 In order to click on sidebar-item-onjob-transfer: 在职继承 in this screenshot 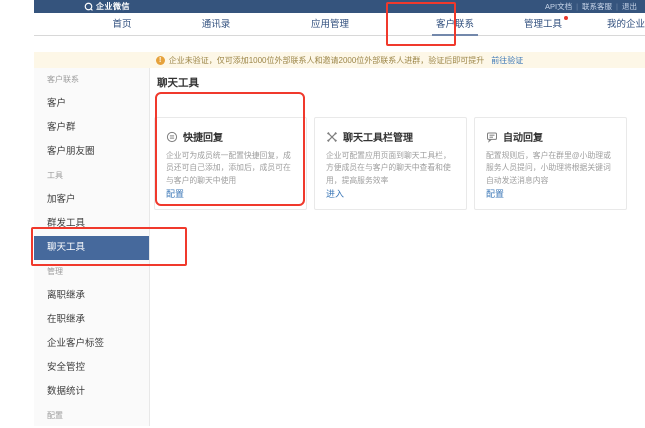, I will do `click(91, 320)`.